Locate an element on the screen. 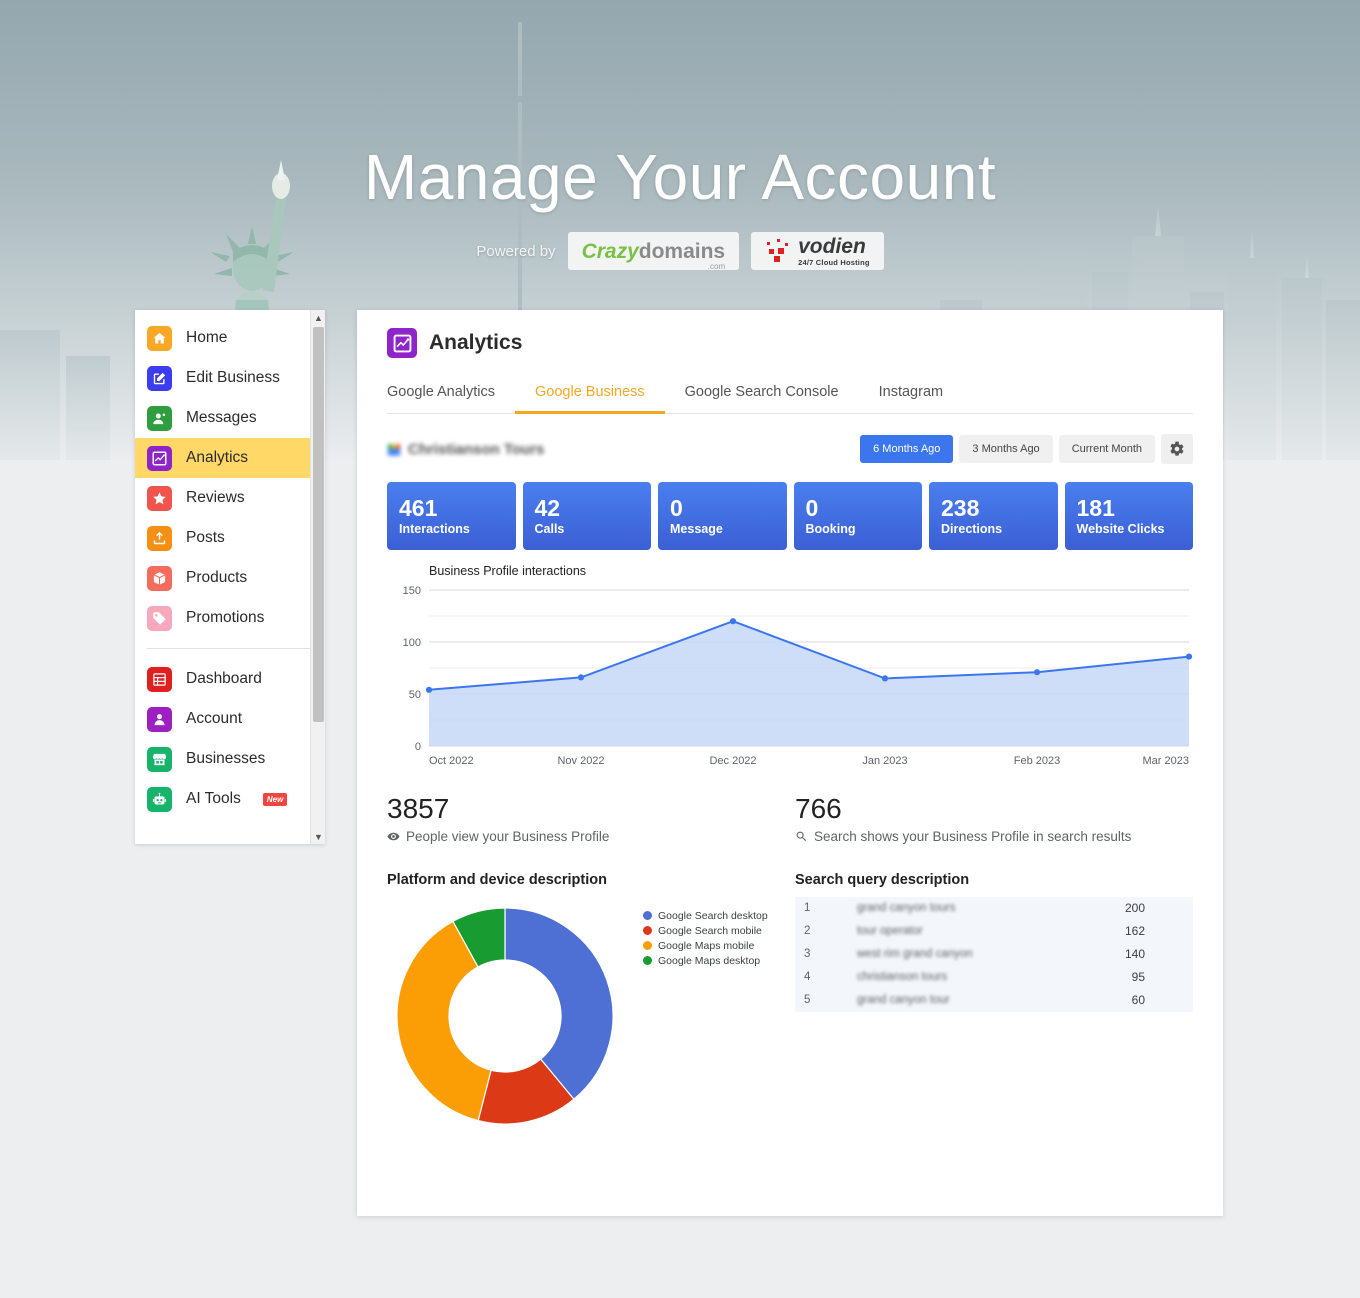 This screenshot has height=1298, width=1360. tag-icon is located at coordinates (159, 618).